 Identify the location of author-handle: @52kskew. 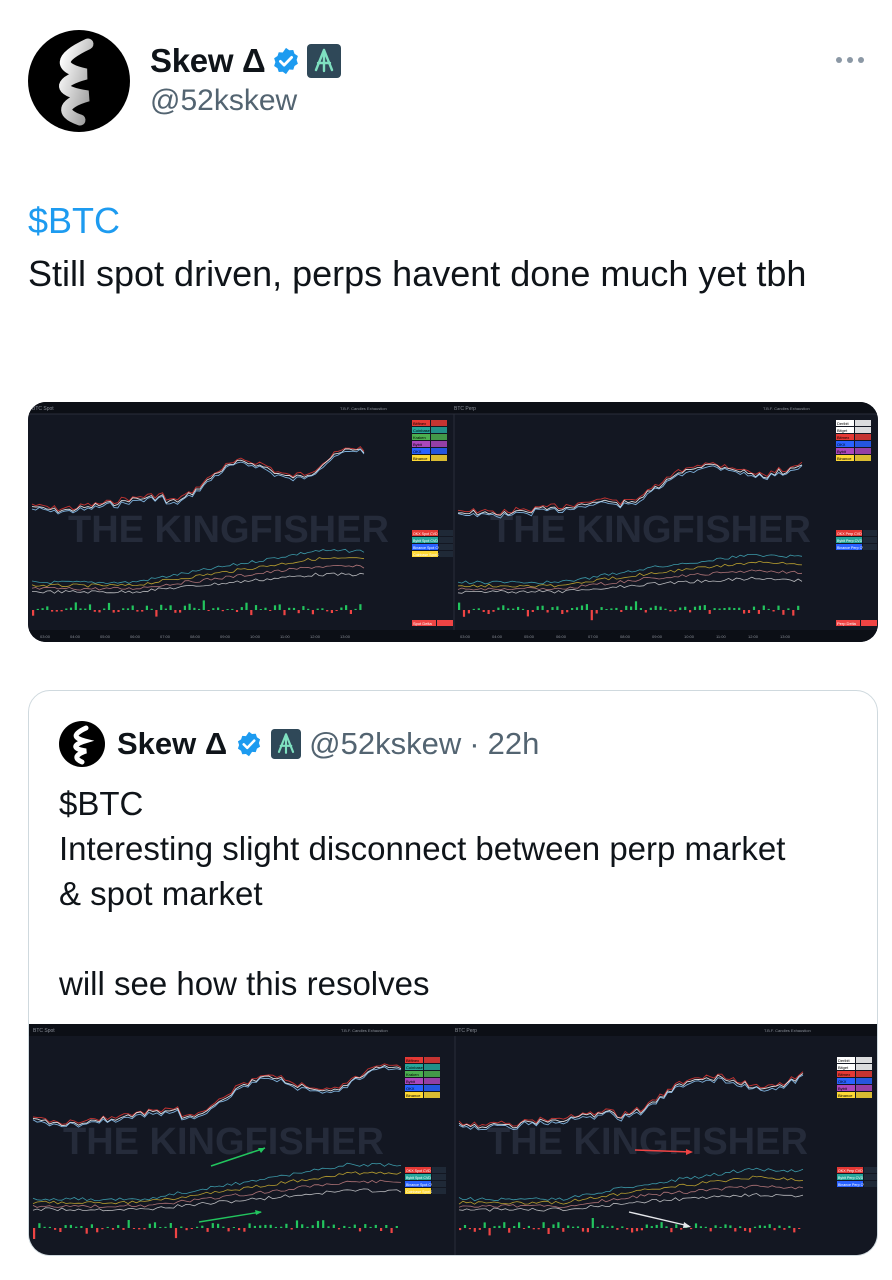
(223, 101).